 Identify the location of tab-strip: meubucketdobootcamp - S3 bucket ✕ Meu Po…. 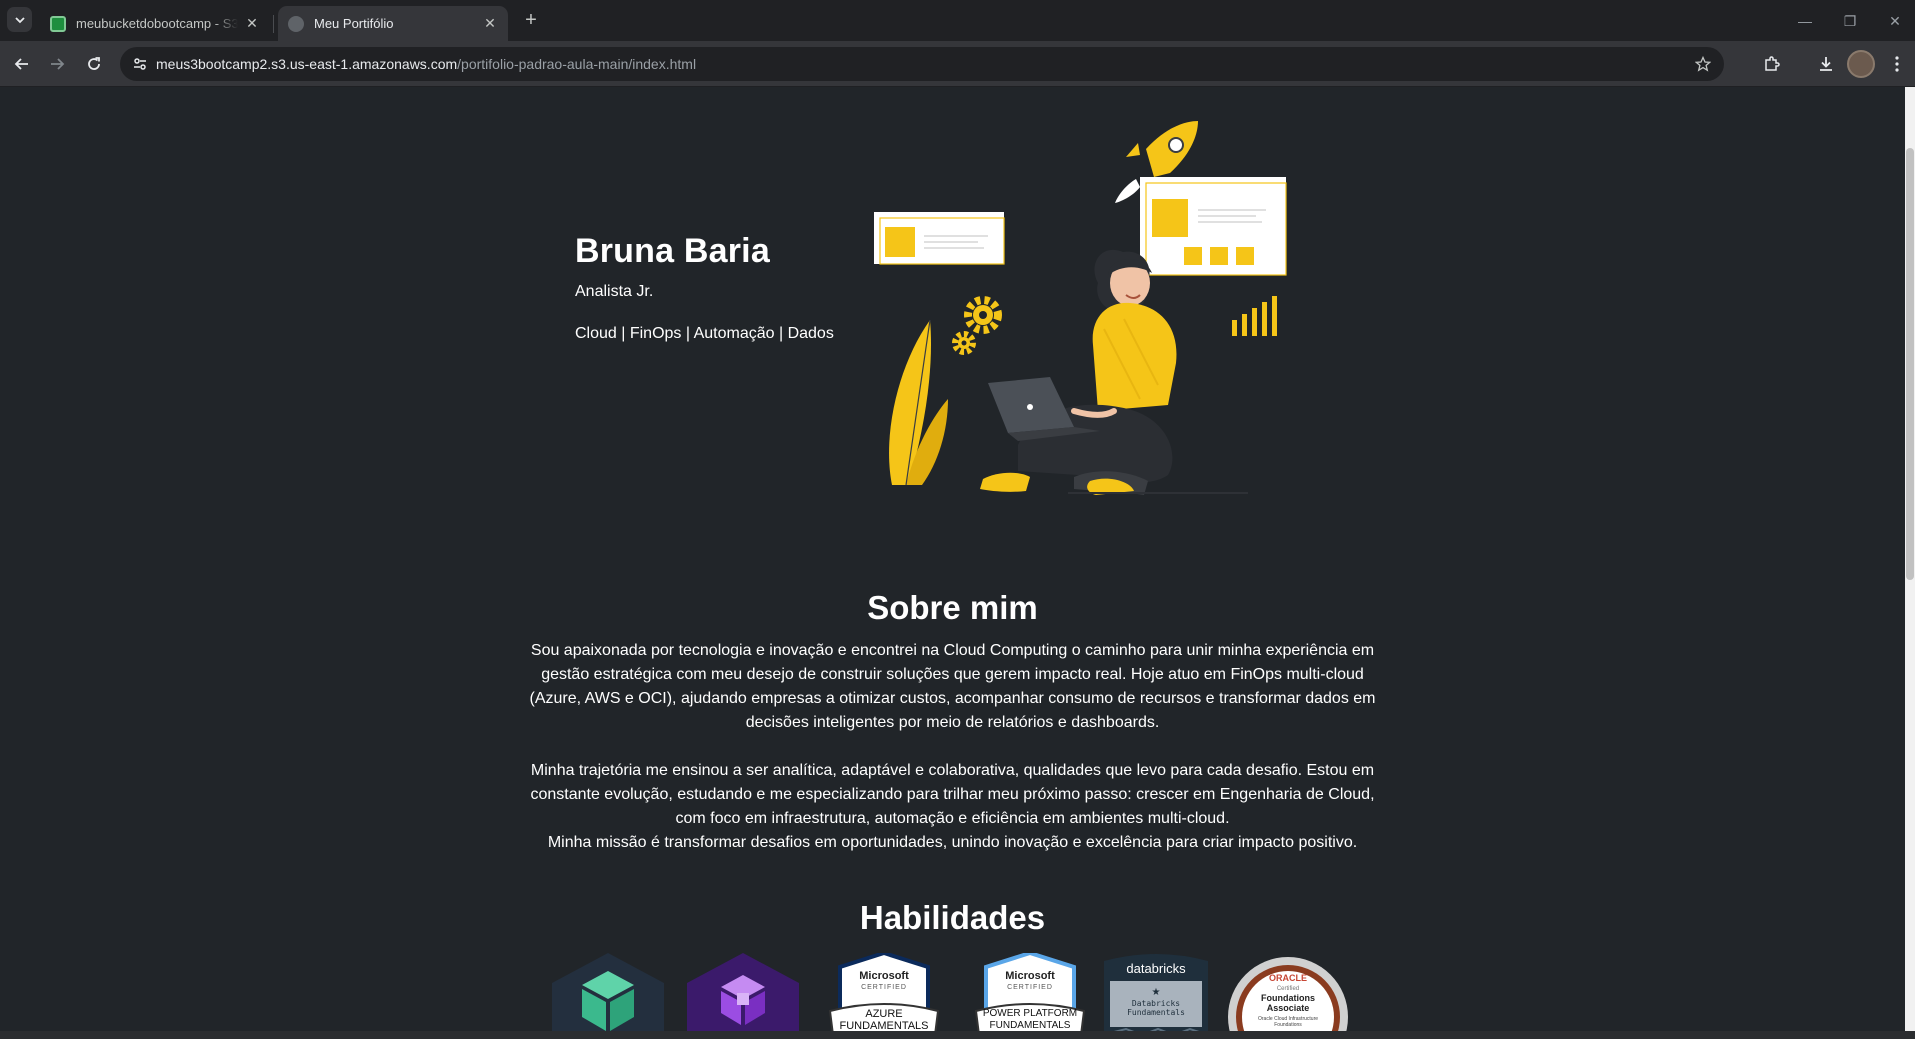
(957, 20).